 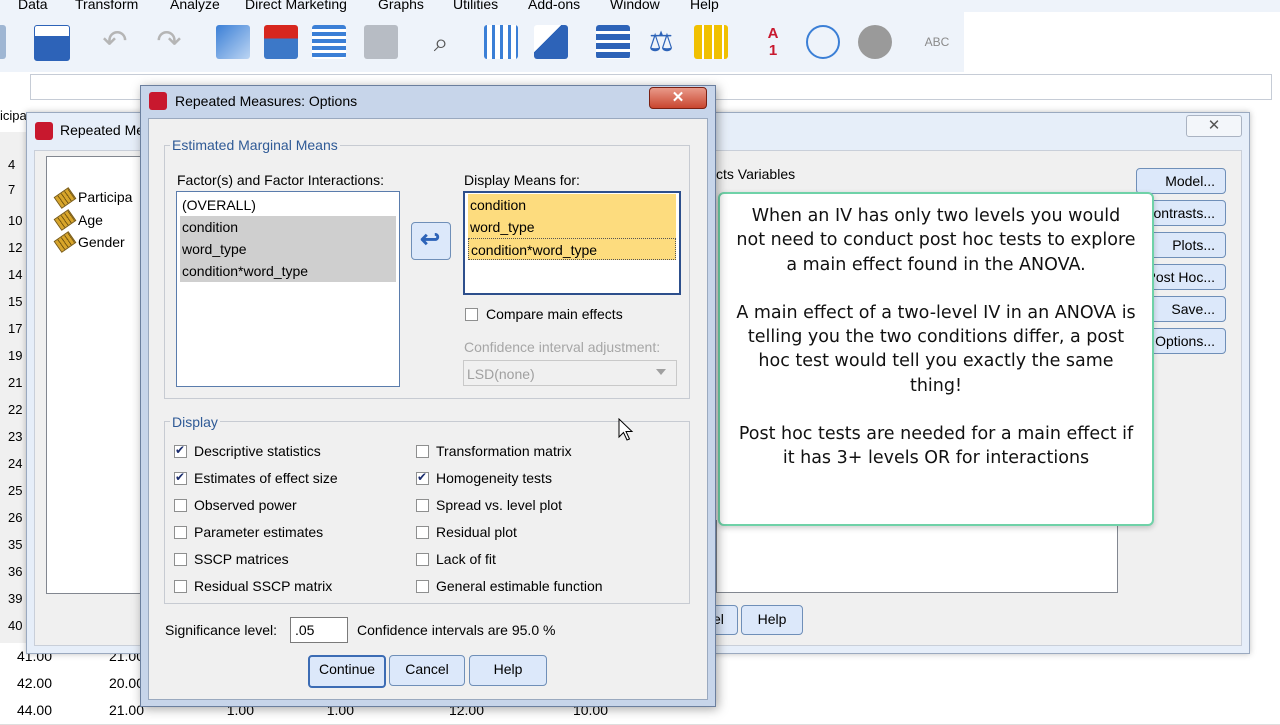 I want to click on lack-of-fit-checkbox, so click(x=422, y=559).